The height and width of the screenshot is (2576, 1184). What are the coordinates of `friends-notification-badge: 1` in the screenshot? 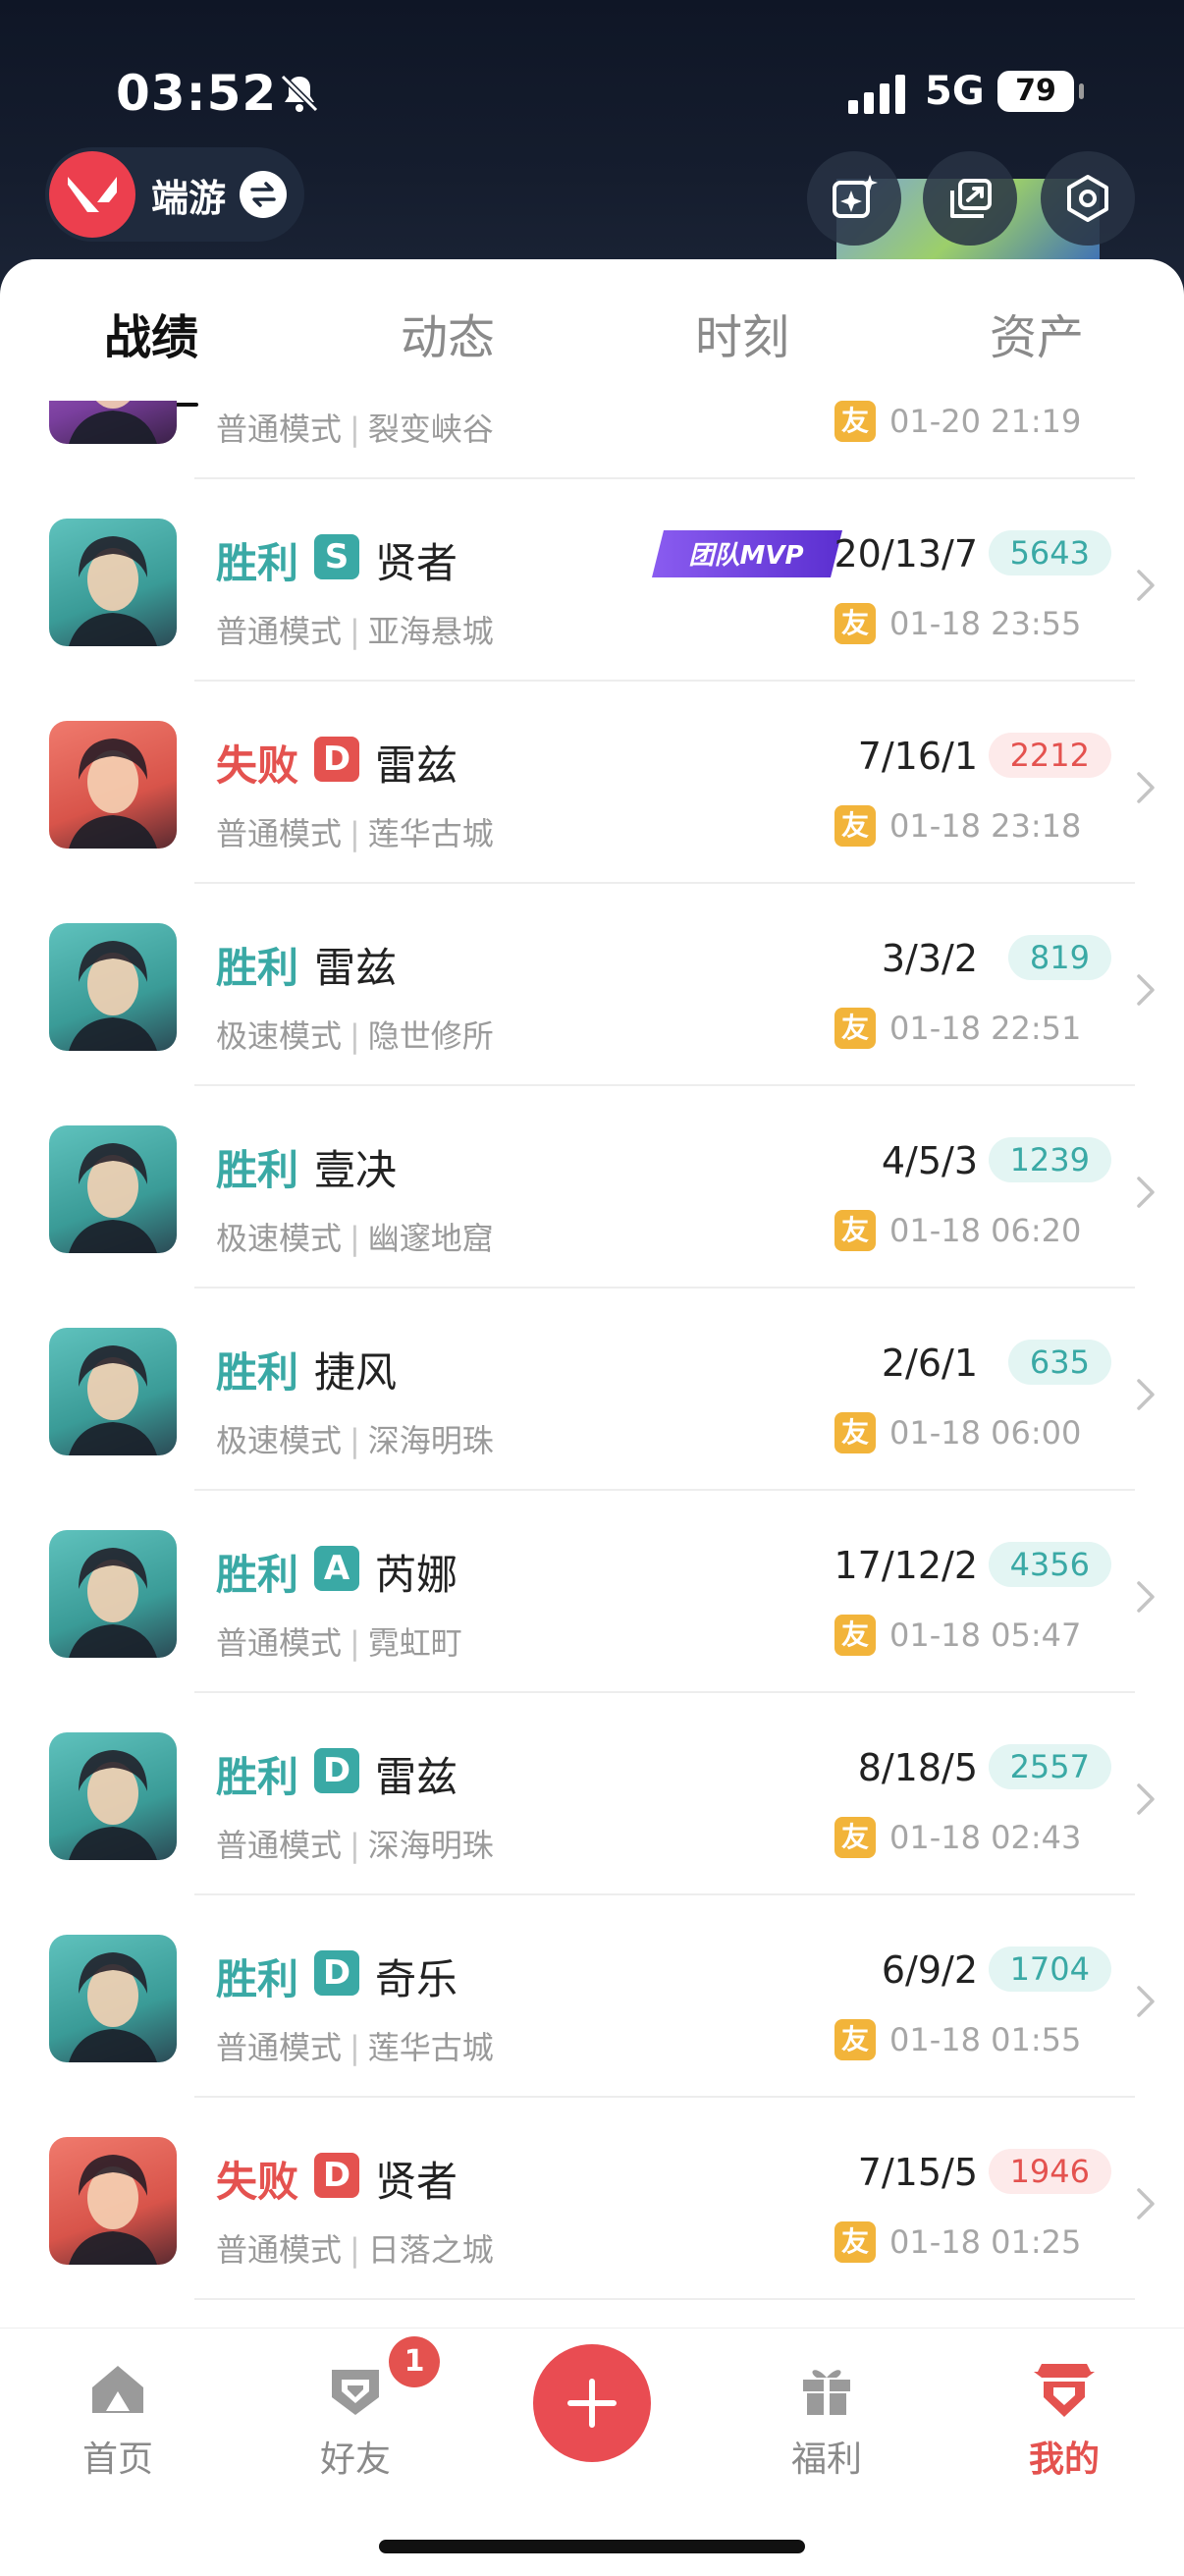 It's located at (414, 2361).